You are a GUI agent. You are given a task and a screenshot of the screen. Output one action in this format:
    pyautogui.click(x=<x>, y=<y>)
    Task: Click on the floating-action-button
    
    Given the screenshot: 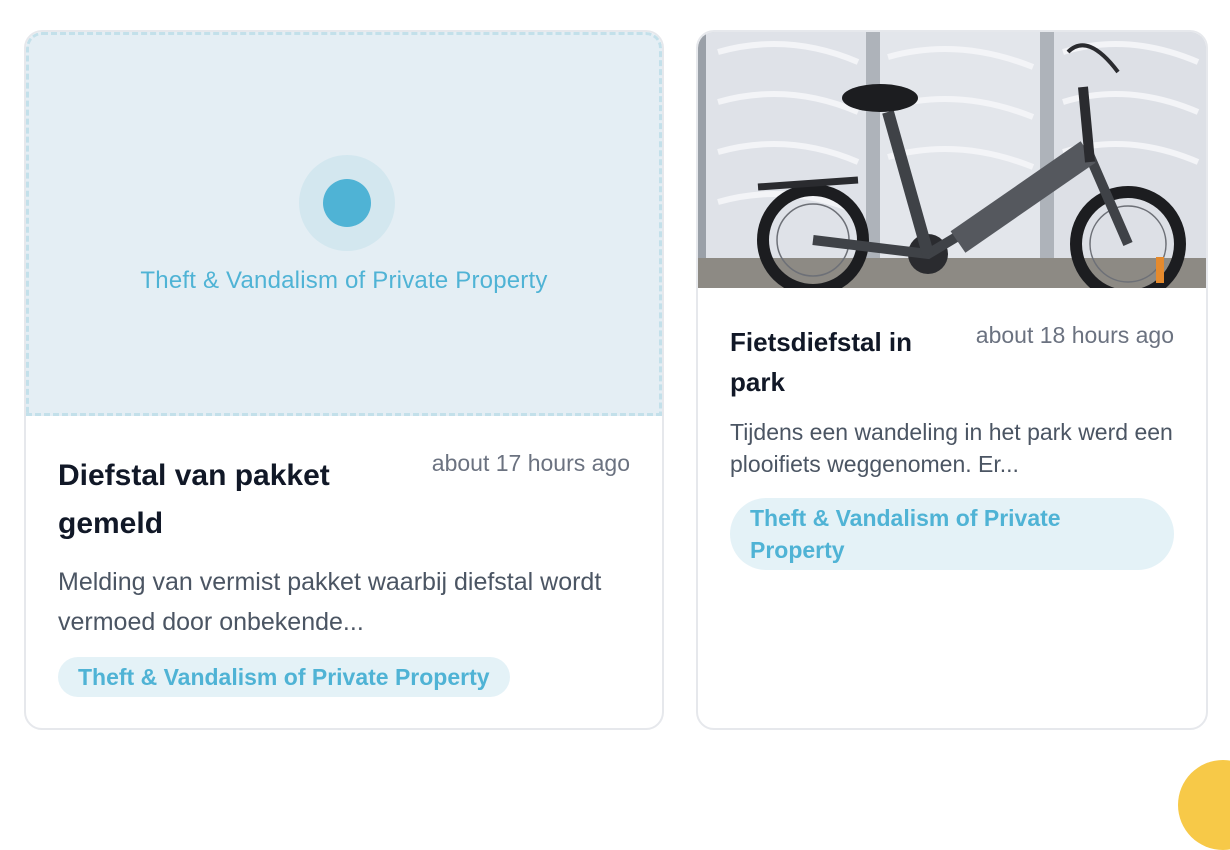 What is the action you would take?
    pyautogui.click(x=1204, y=805)
    